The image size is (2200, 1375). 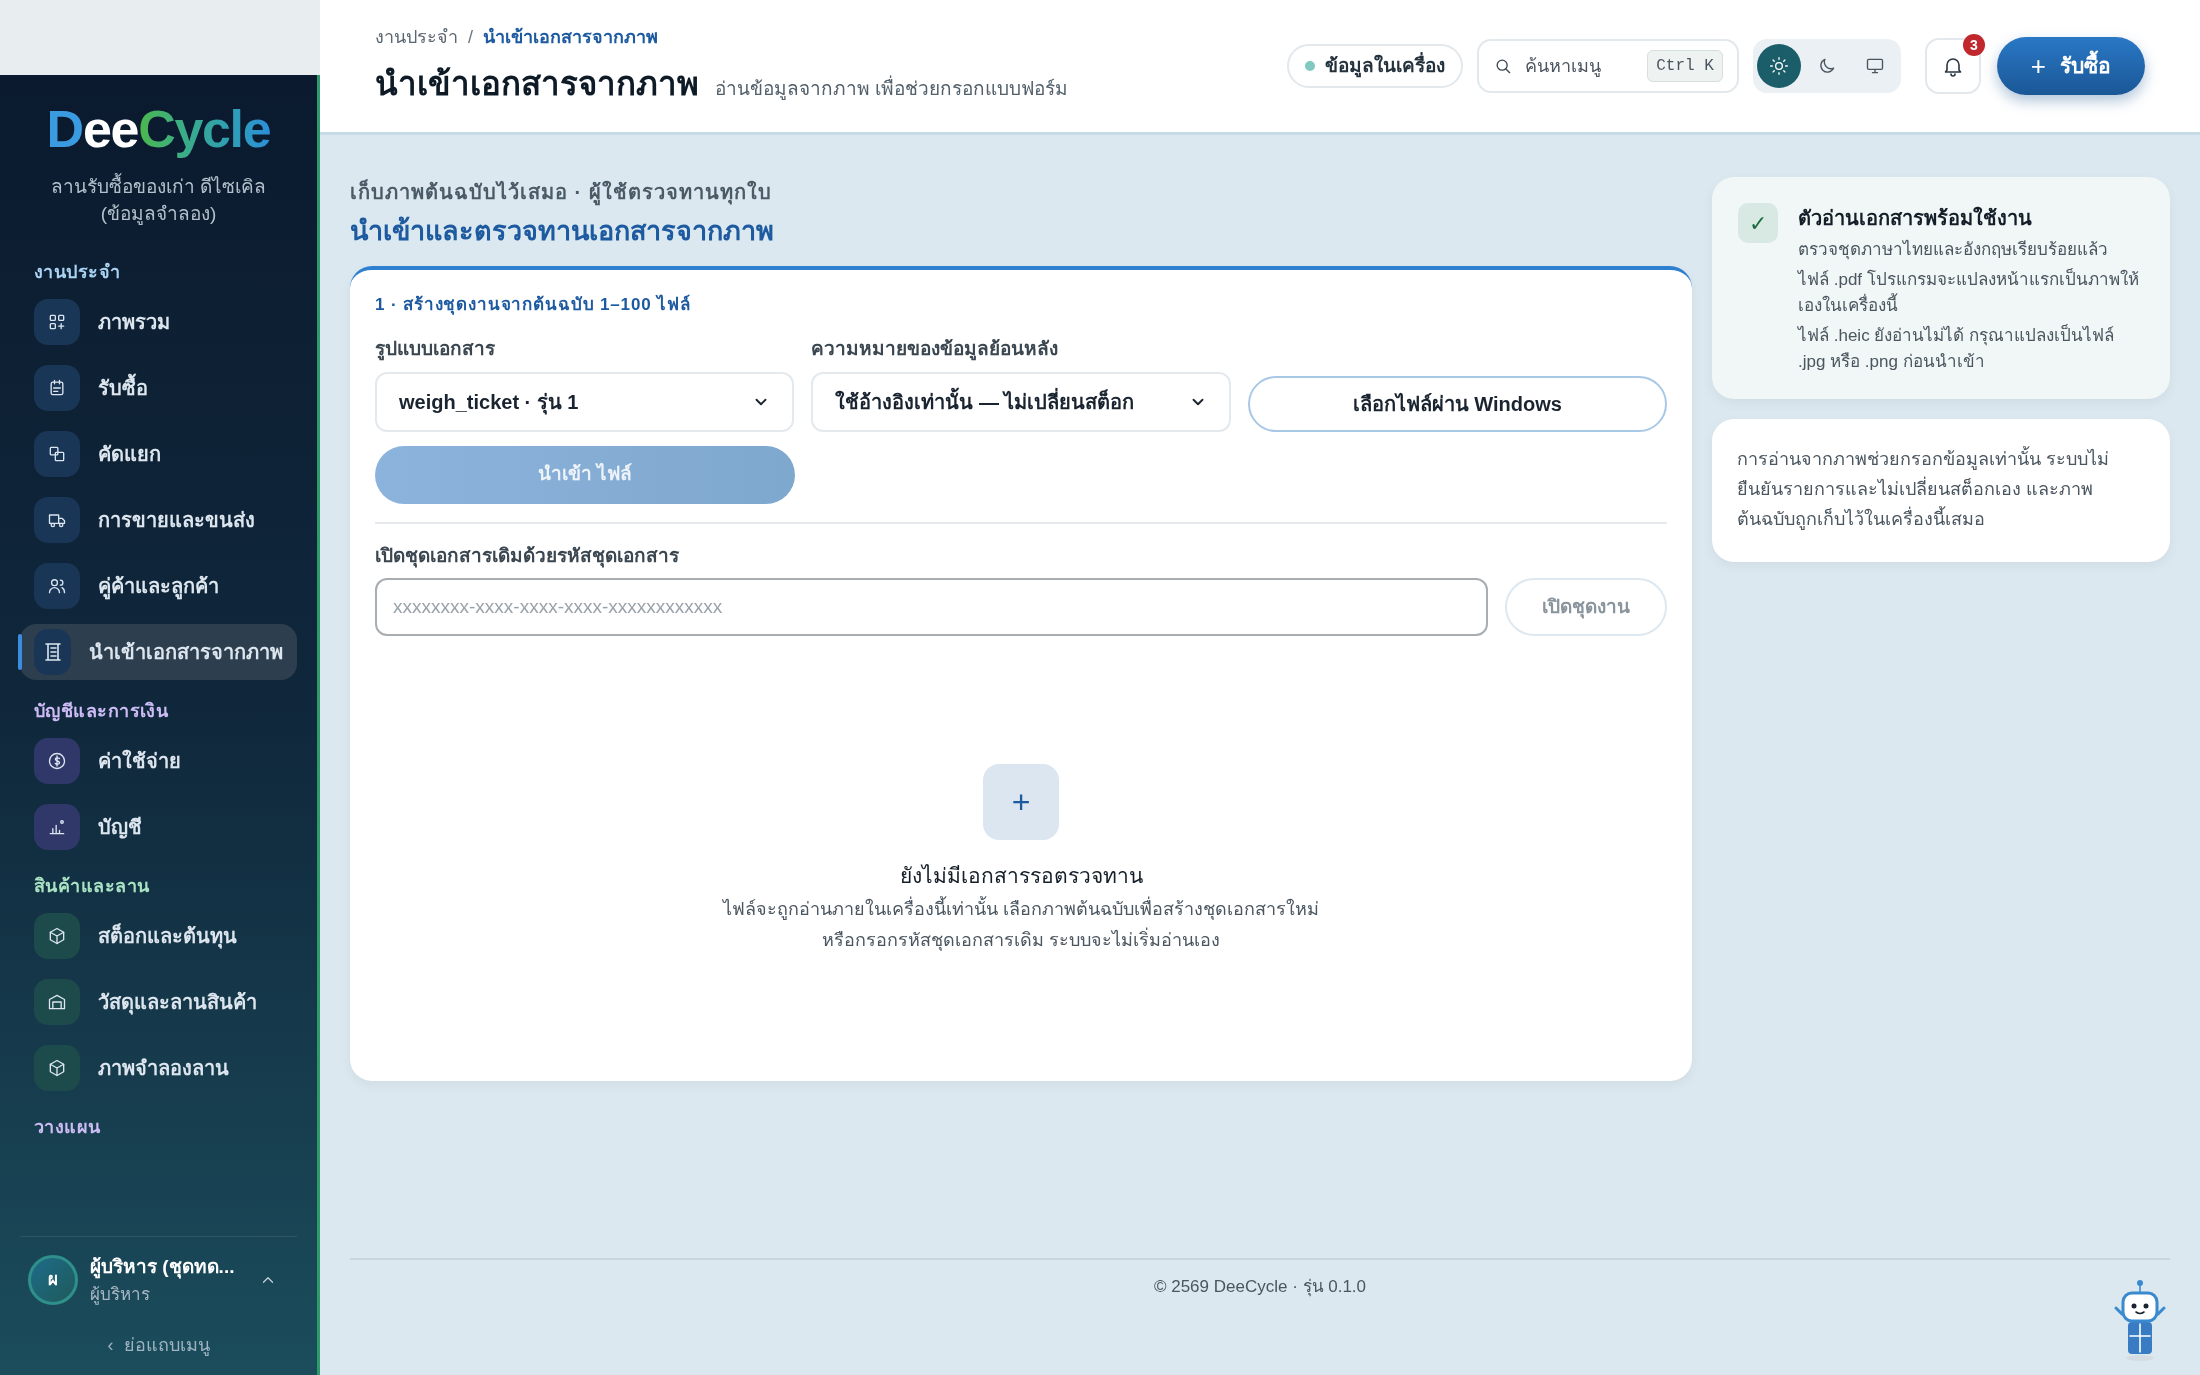 What do you see at coordinates (120, 1295) in the screenshot?
I see `user-role: ผู้บริหาร` at bounding box center [120, 1295].